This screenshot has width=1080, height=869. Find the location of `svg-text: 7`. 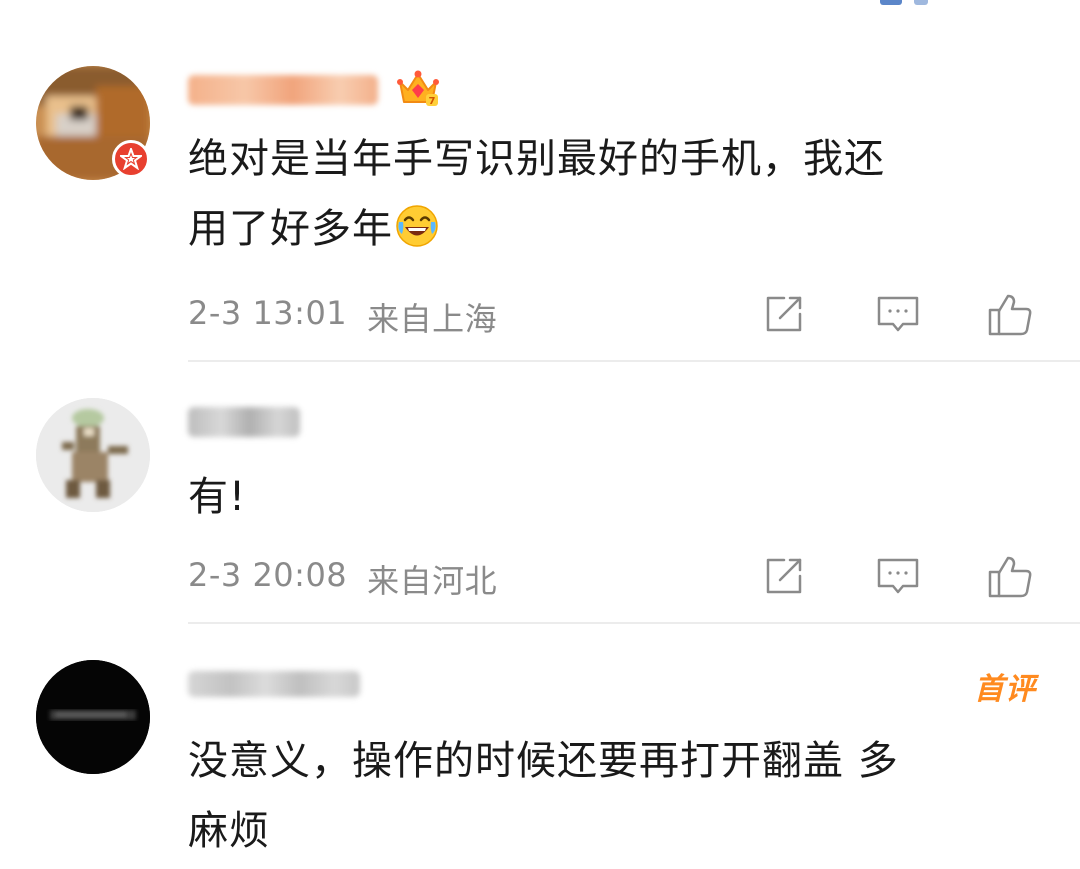

svg-text: 7 is located at coordinates (432, 101).